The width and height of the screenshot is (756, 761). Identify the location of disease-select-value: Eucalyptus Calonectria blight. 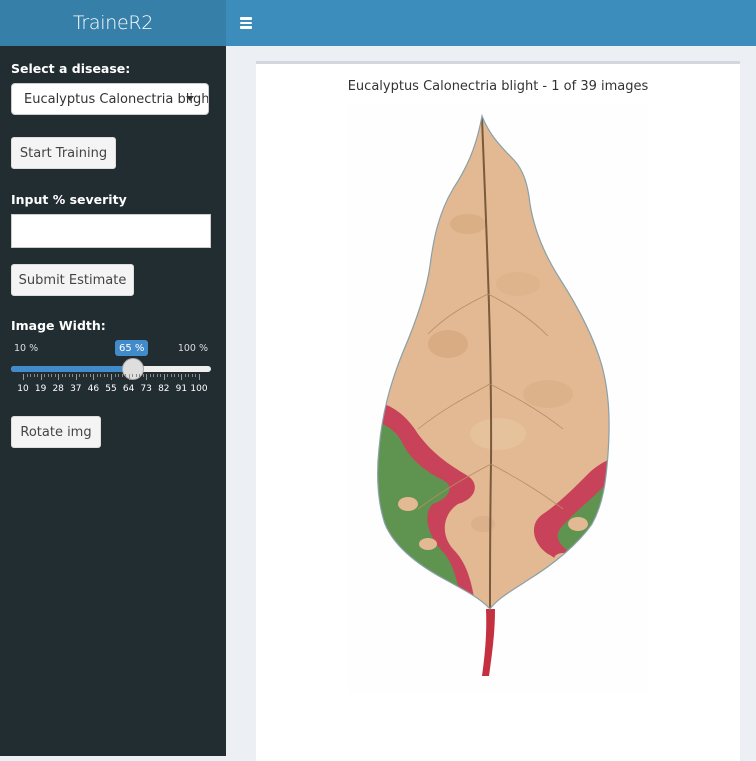
(116, 99).